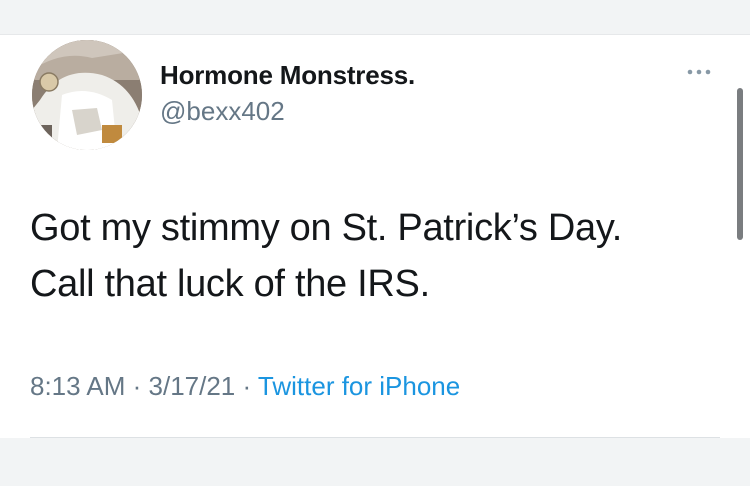  I want to click on tweet-date: 3/17/21, so click(192, 386).